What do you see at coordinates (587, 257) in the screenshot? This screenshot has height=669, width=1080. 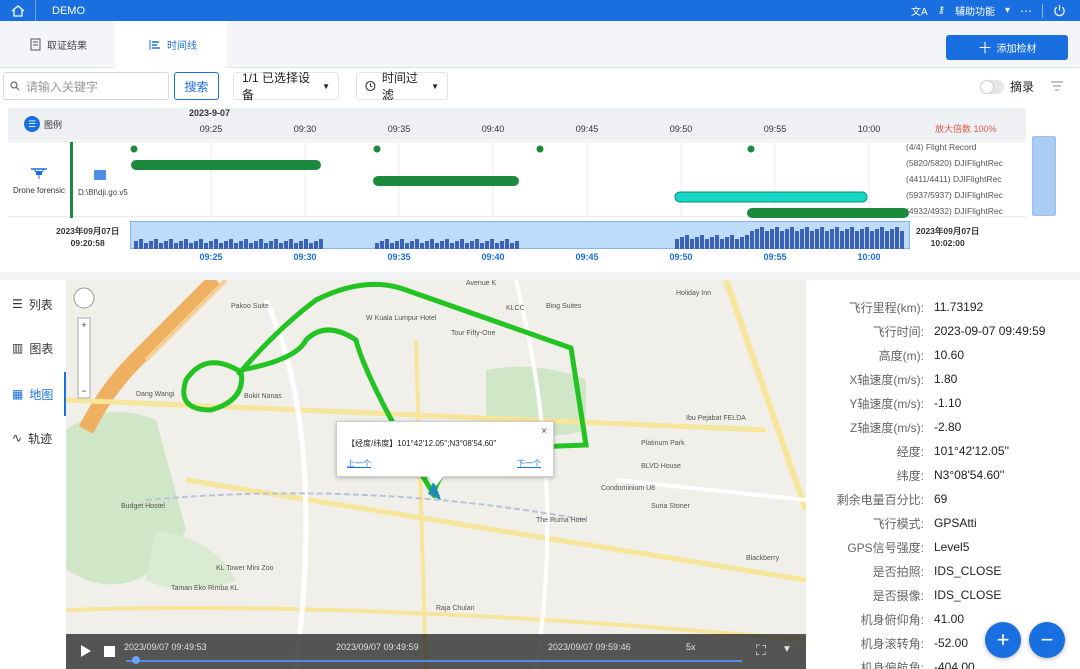 I see `overview-time-tick: 09:45` at bounding box center [587, 257].